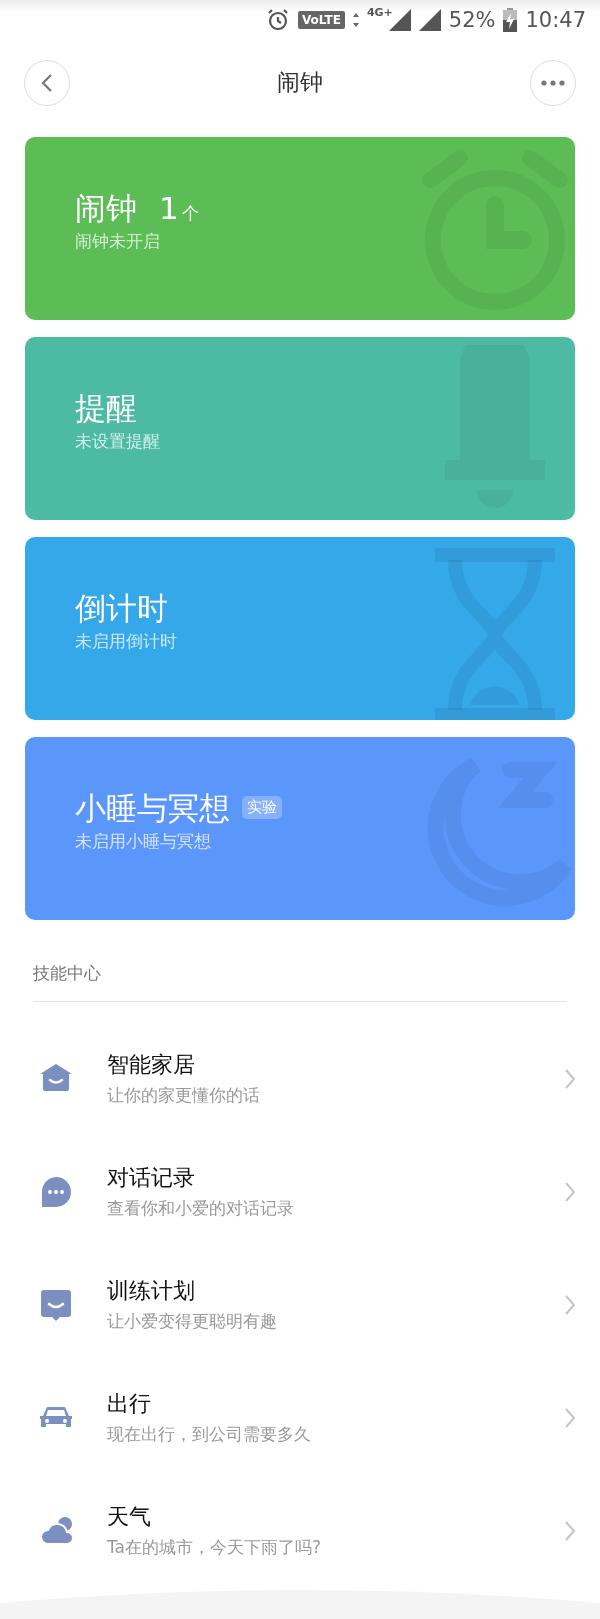 Image resolution: width=600 pixels, height=1619 pixels. Describe the element at coordinates (214, 1547) in the screenshot. I see `skill-description: Ta在的城市，今天下雨了吗?` at that location.